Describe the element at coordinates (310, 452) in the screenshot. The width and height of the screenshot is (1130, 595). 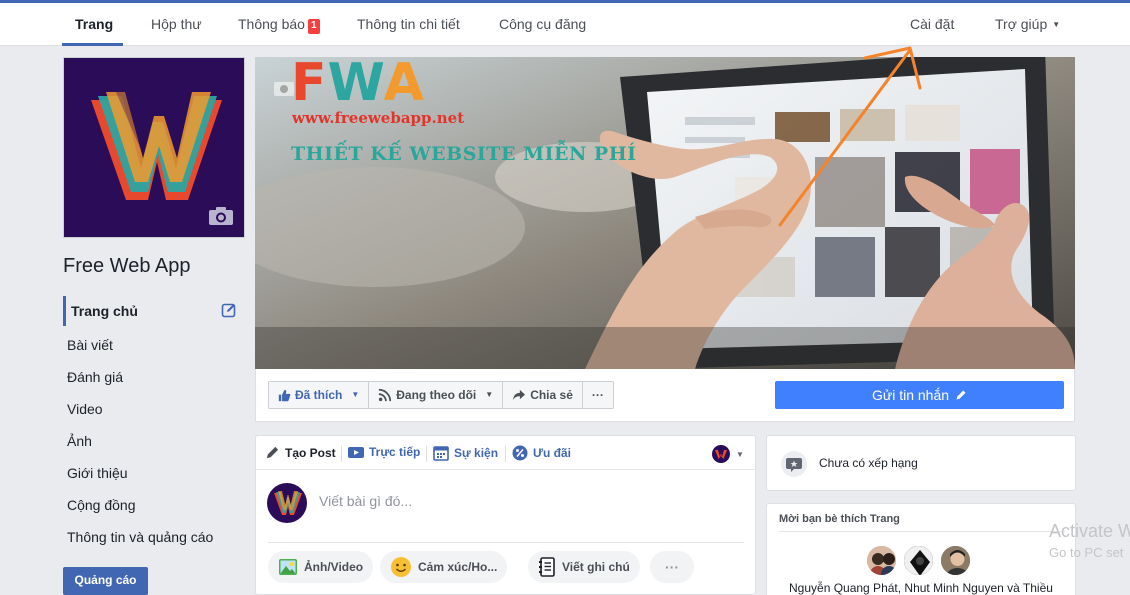
I see `tab-create-post-label: Tạo Post` at that location.